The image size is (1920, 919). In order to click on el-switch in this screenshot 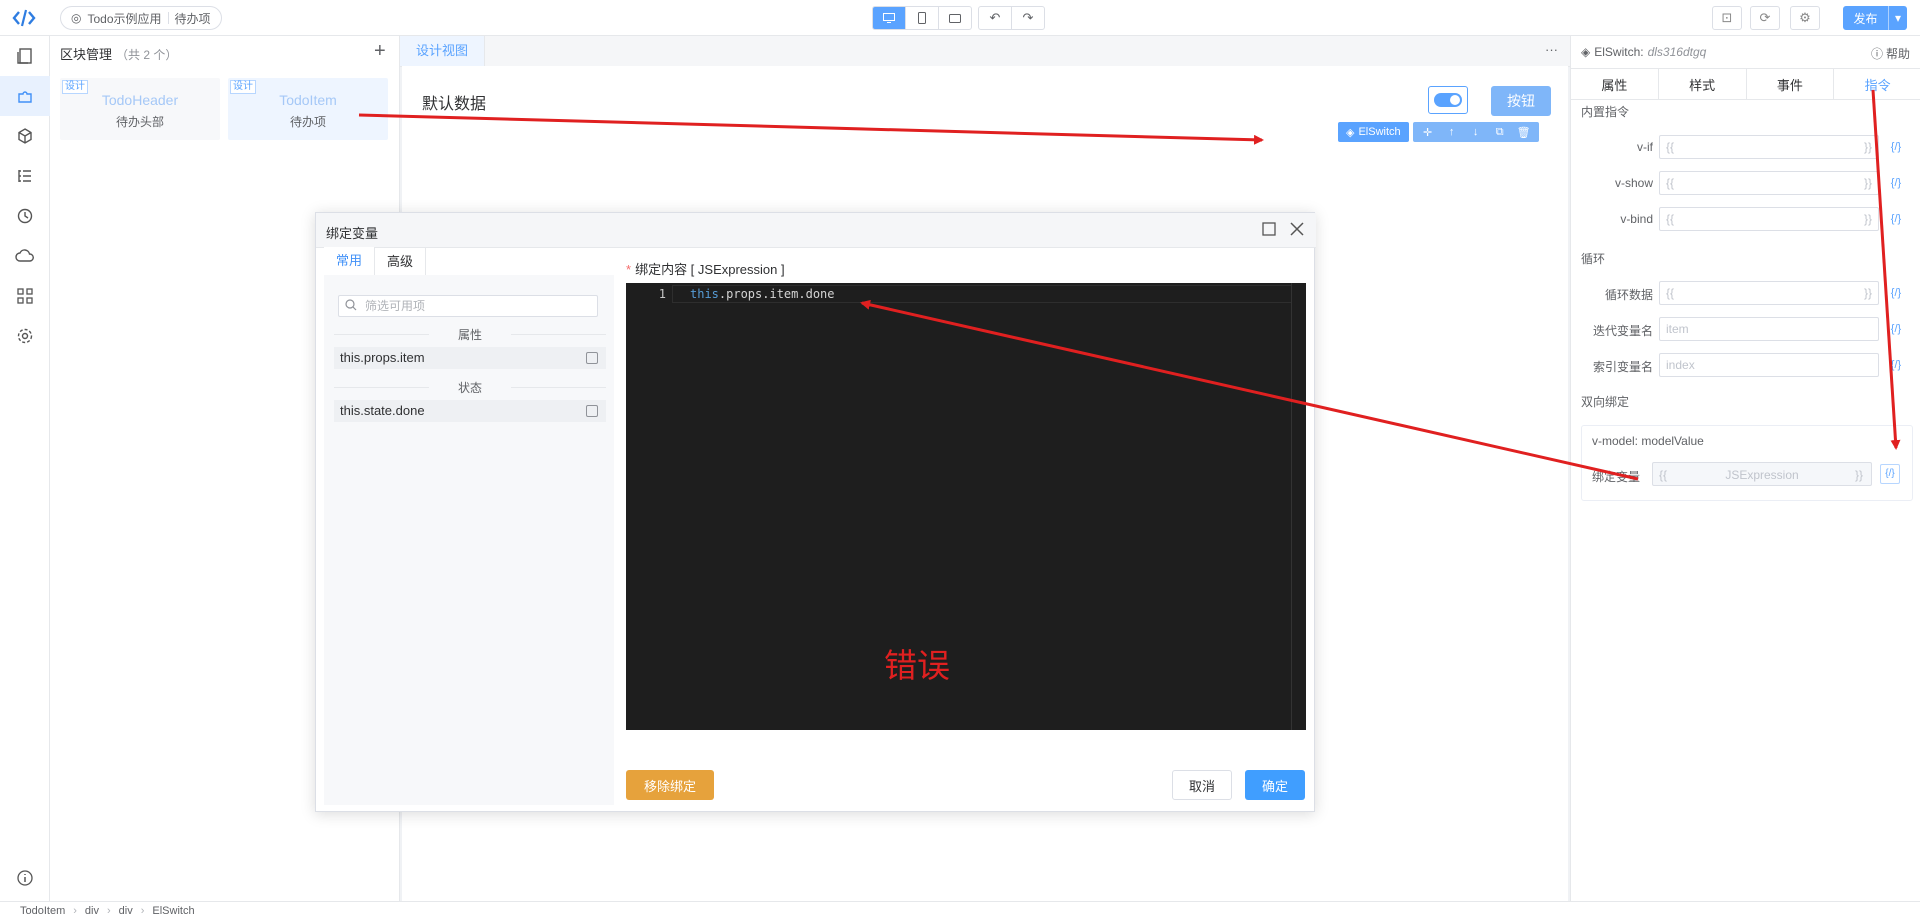, I will do `click(1448, 100)`.